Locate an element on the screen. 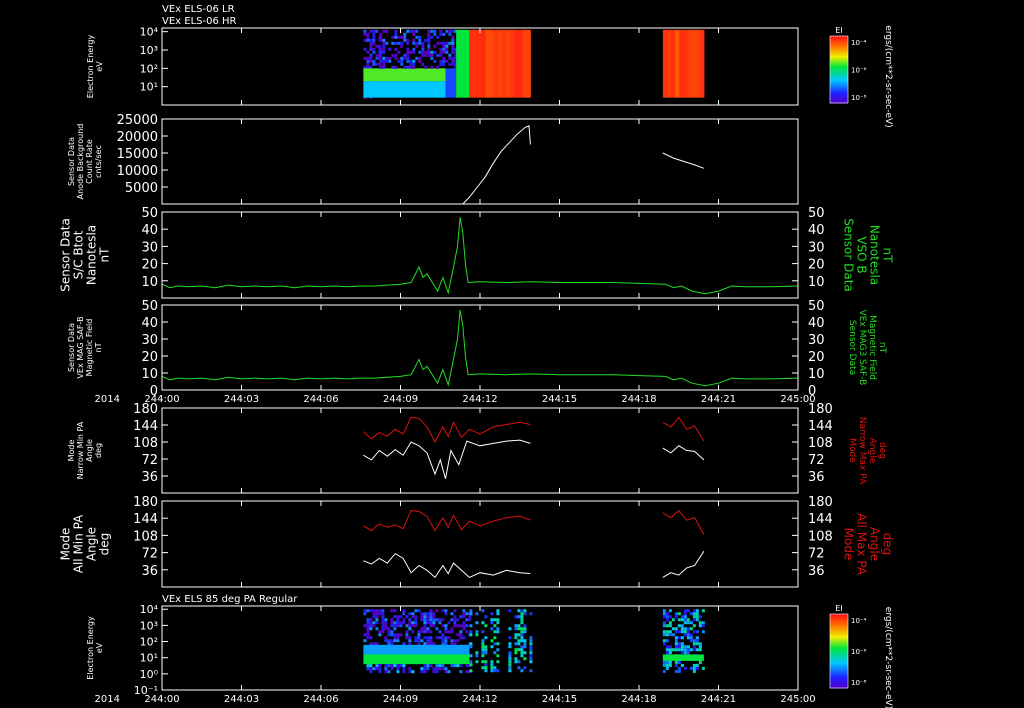 This screenshot has height=708, width=1024. y-axis-label-line: VEx MAG SAF-B is located at coordinates (80, 347).